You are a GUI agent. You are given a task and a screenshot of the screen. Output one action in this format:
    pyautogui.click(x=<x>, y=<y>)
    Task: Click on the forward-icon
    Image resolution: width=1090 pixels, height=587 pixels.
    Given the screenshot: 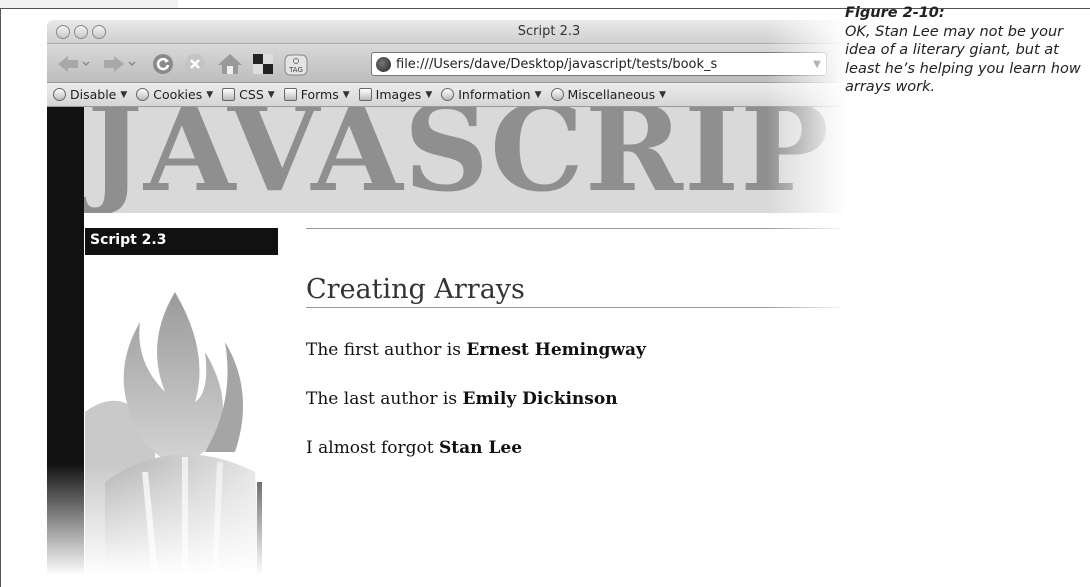 What is the action you would take?
    pyautogui.click(x=120, y=64)
    